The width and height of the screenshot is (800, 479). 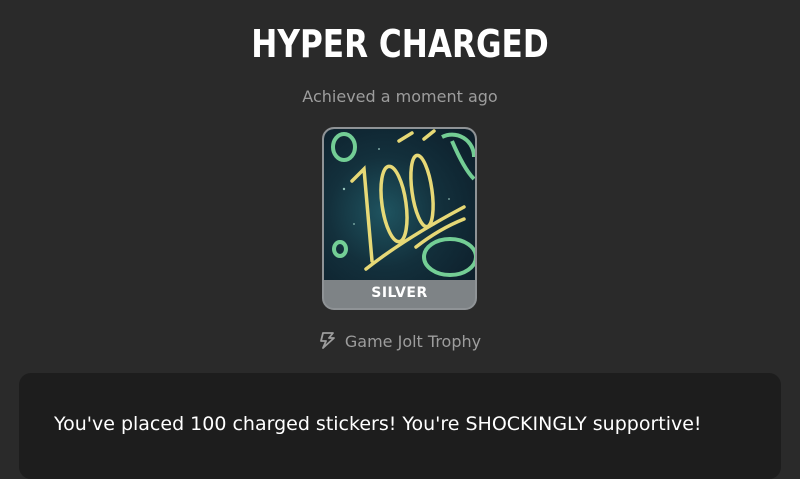 I want to click on trophy-source-label: Game Jolt Trophy, so click(x=413, y=341).